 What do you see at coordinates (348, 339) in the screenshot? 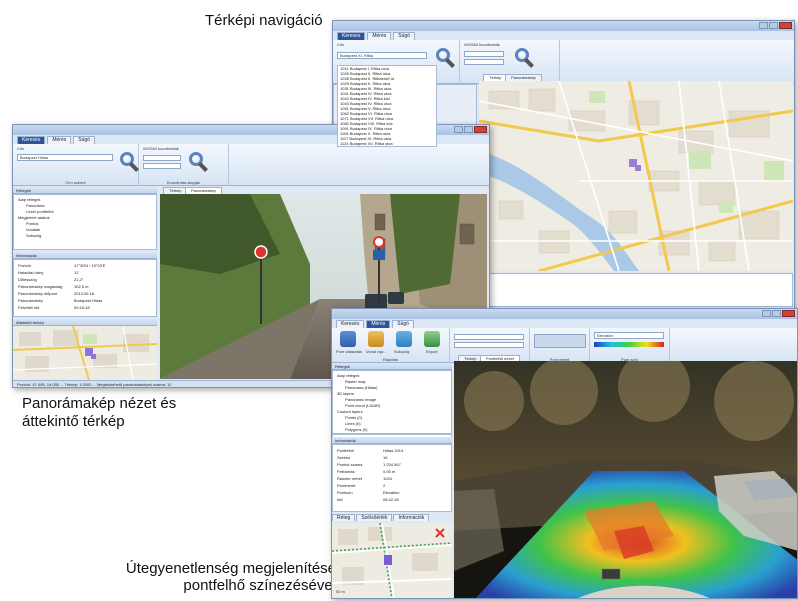
I see `point-select-icon` at bounding box center [348, 339].